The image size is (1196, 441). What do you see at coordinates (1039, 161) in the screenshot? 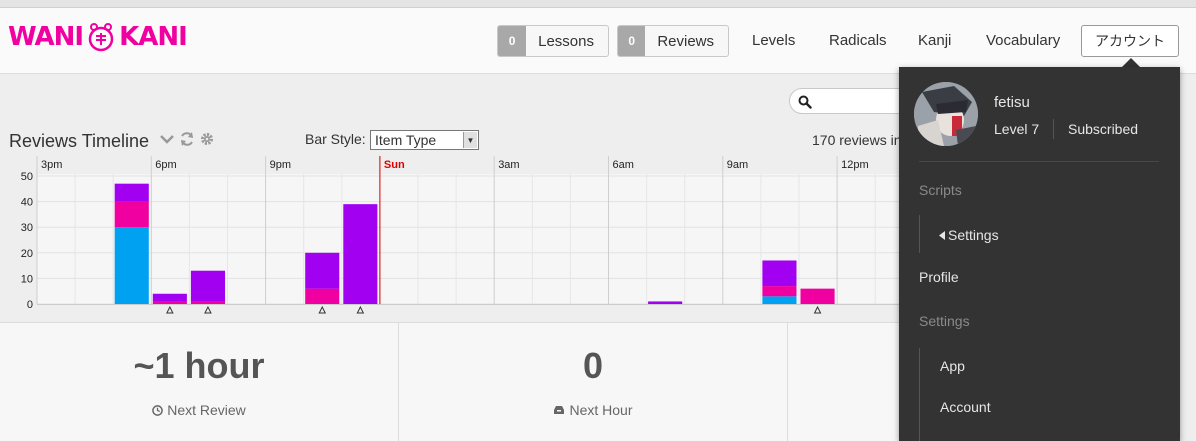
I see `menu-divider` at bounding box center [1039, 161].